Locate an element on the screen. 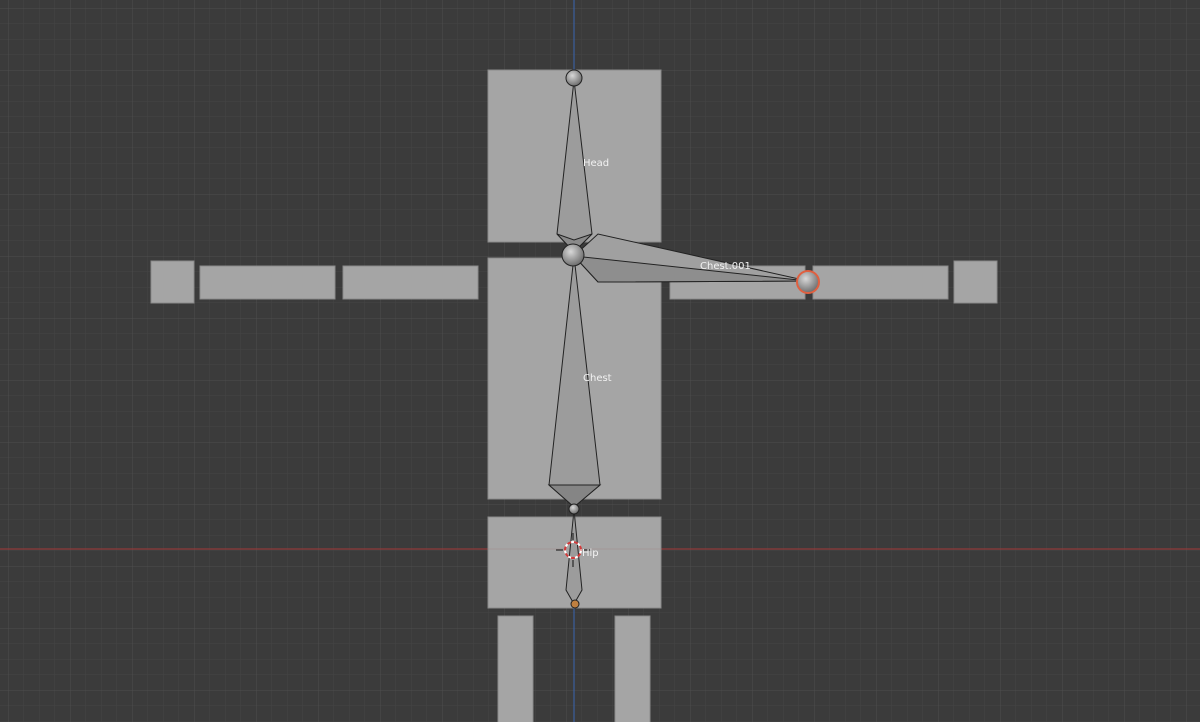 The width and height of the screenshot is (1200, 722). bone-label-hip: Hip is located at coordinates (590, 553).